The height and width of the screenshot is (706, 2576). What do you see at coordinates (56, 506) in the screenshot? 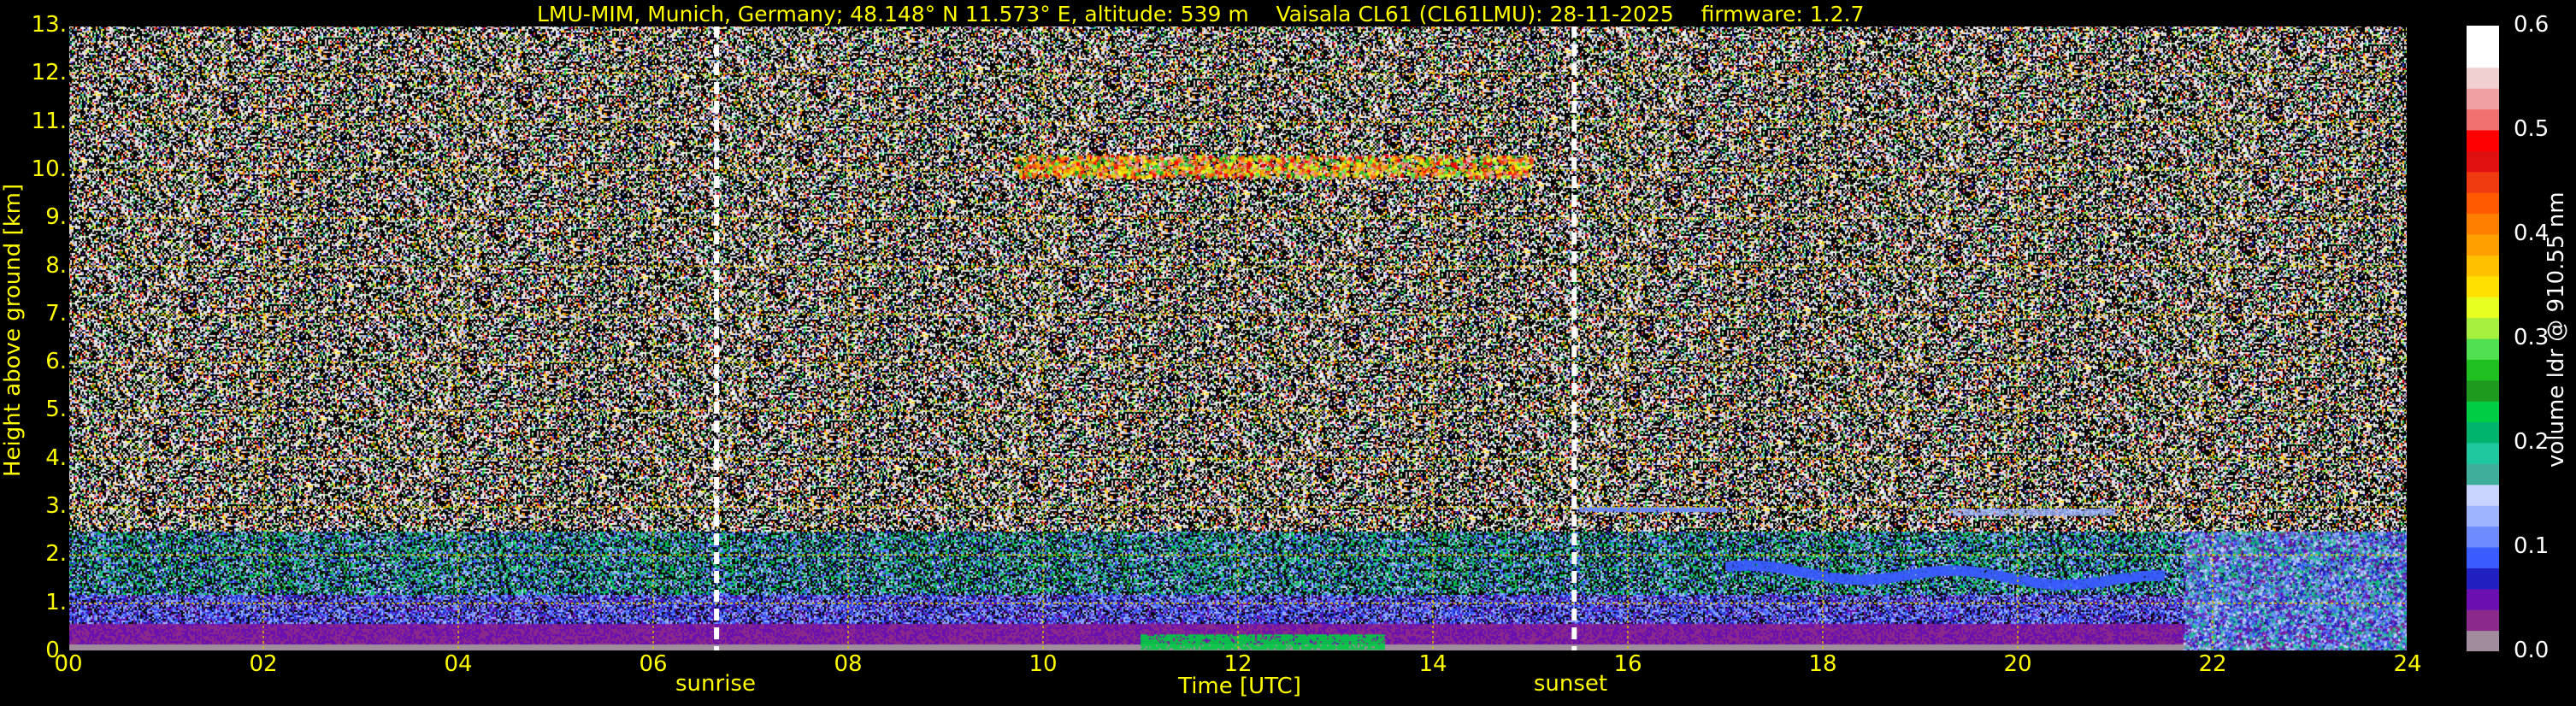
I see `y-tick-label: 3.` at bounding box center [56, 506].